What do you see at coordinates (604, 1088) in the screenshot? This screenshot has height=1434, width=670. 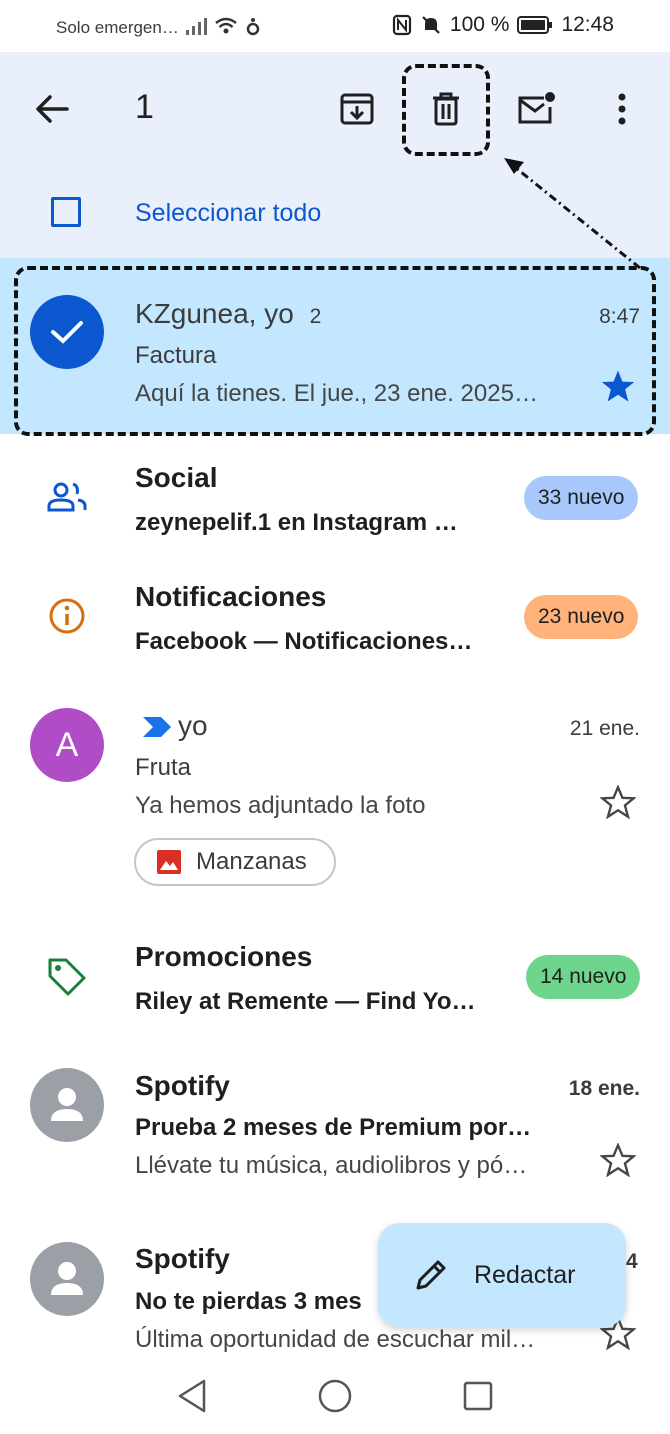 I see `spotify-1-time: 18 ene.` at bounding box center [604, 1088].